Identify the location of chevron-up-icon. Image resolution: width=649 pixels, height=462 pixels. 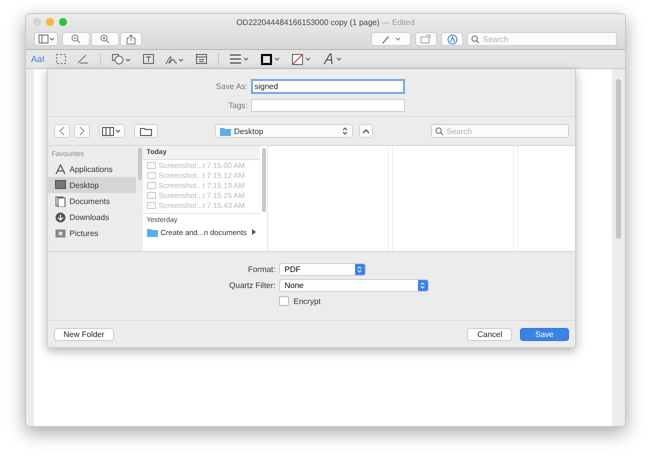
(366, 131).